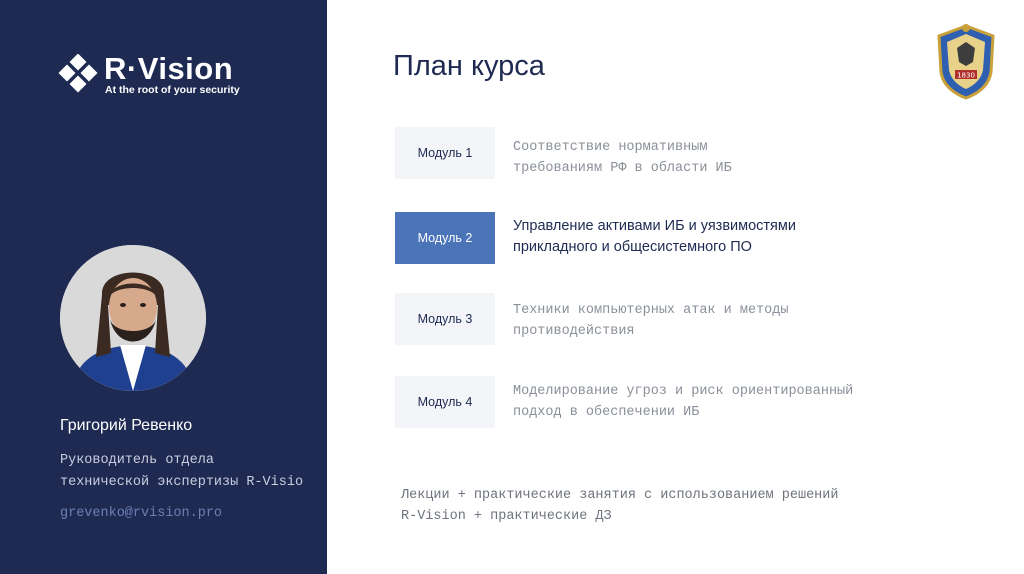 Image resolution: width=1024 pixels, height=574 pixels. Describe the element at coordinates (445, 238) in the screenshot. I see `module-2-label: Модуль 2` at that location.